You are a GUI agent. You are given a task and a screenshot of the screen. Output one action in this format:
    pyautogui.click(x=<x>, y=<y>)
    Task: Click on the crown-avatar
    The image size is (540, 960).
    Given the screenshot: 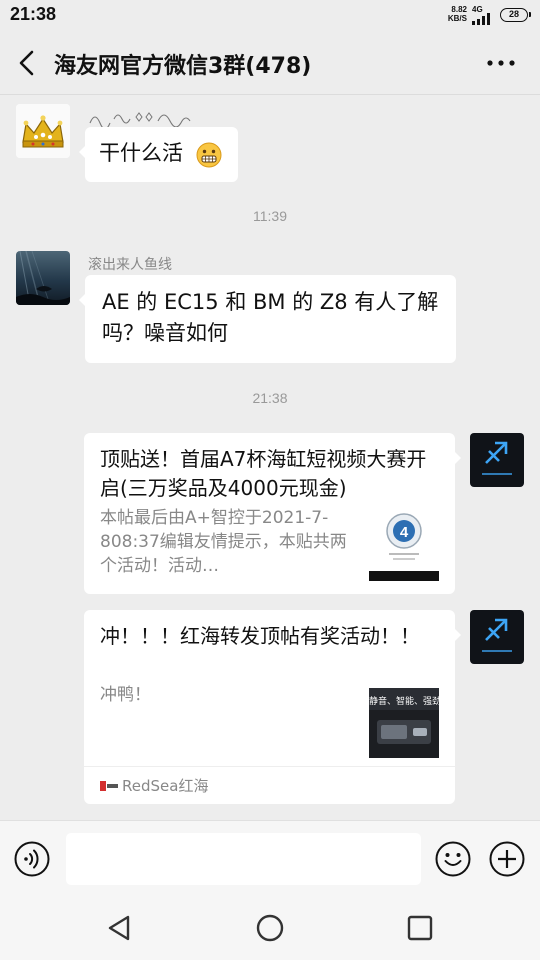 What is the action you would take?
    pyautogui.click(x=43, y=131)
    